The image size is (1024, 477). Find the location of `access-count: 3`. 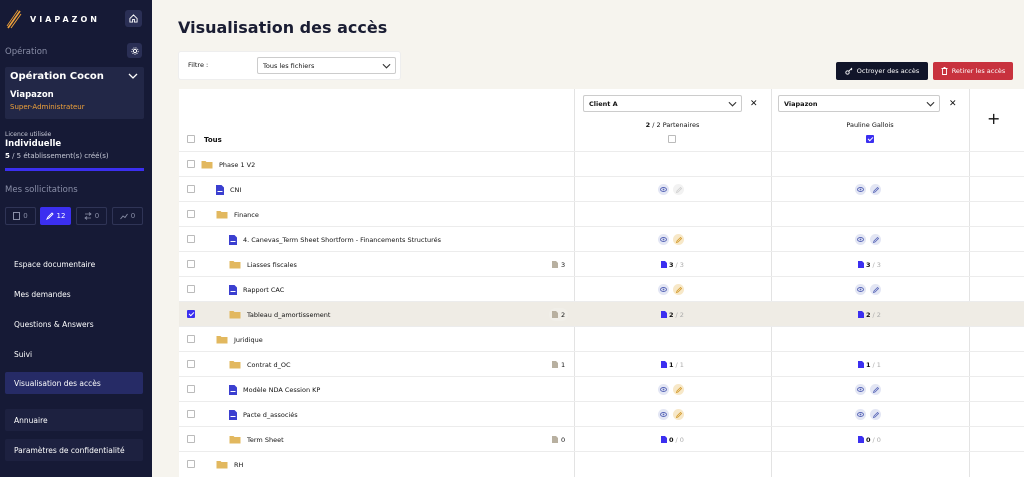

access-count: 3 is located at coordinates (671, 264).